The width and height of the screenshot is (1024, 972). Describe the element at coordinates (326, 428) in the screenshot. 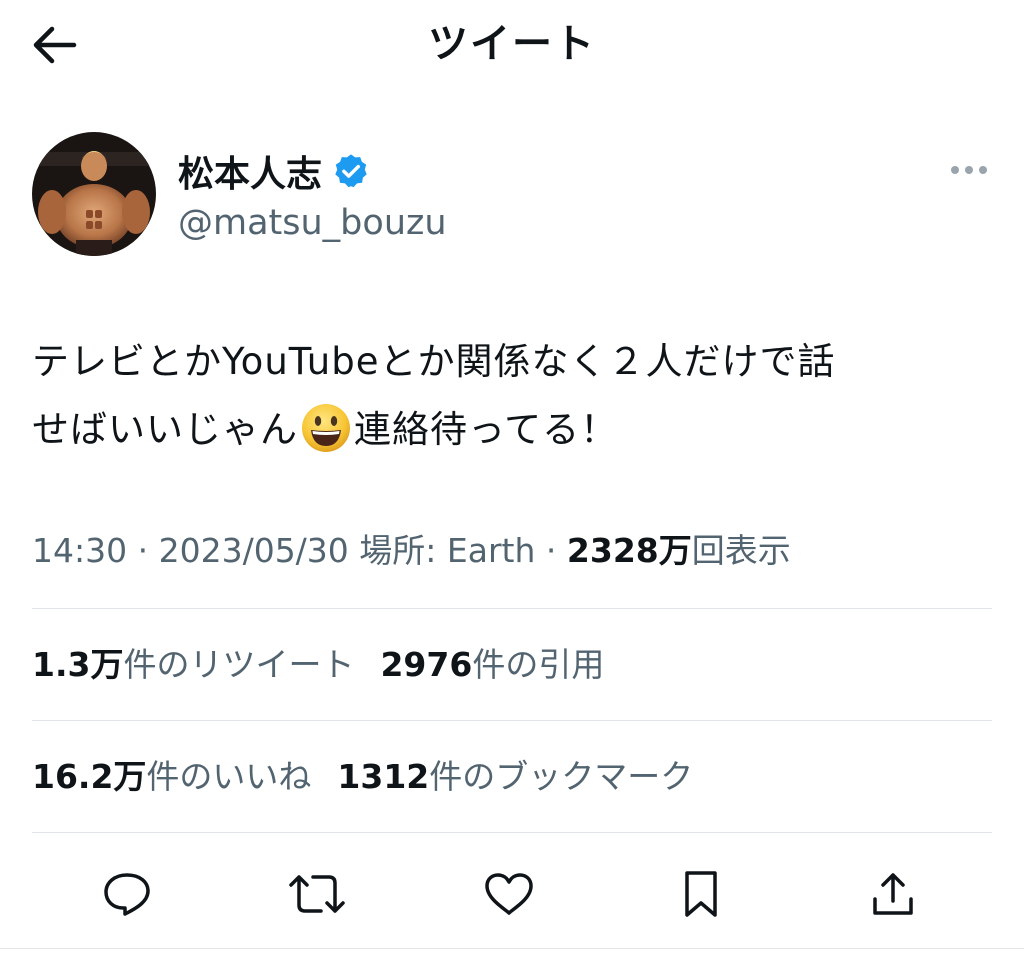

I see `smiley-emoji-icon` at that location.